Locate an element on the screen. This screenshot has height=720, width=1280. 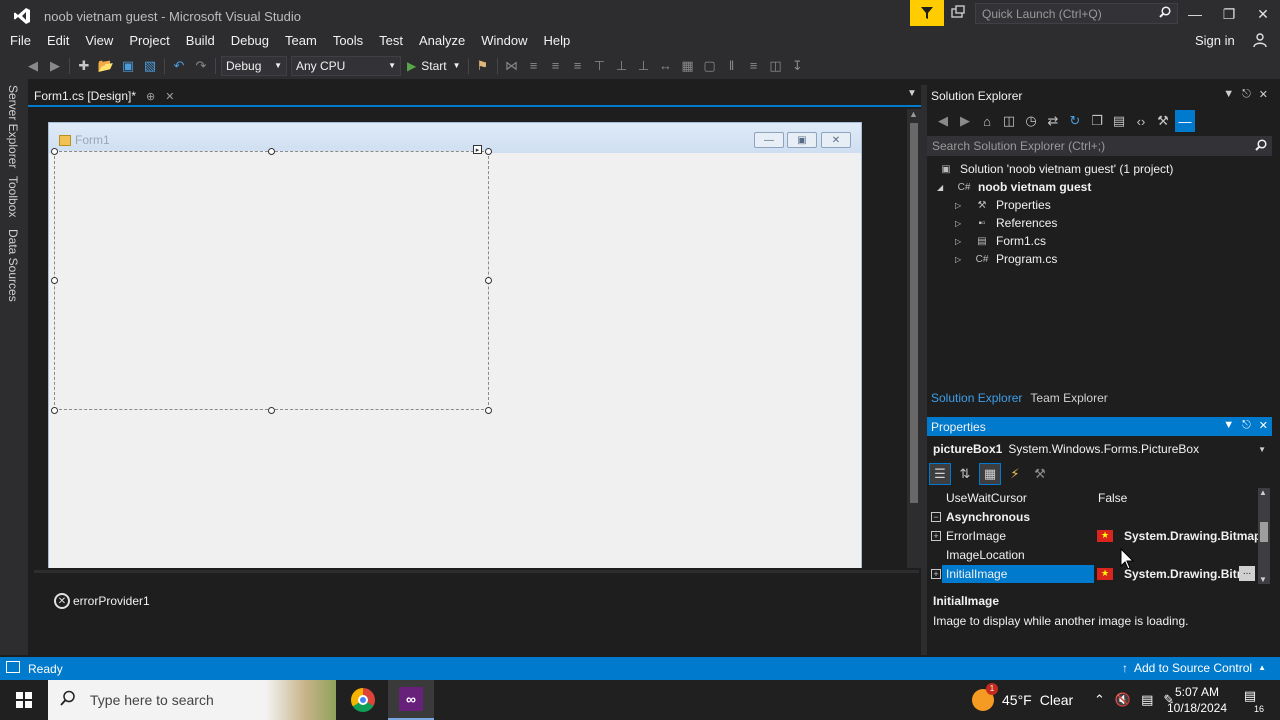
categorized-icon: ☰ is located at coordinates (940, 474).